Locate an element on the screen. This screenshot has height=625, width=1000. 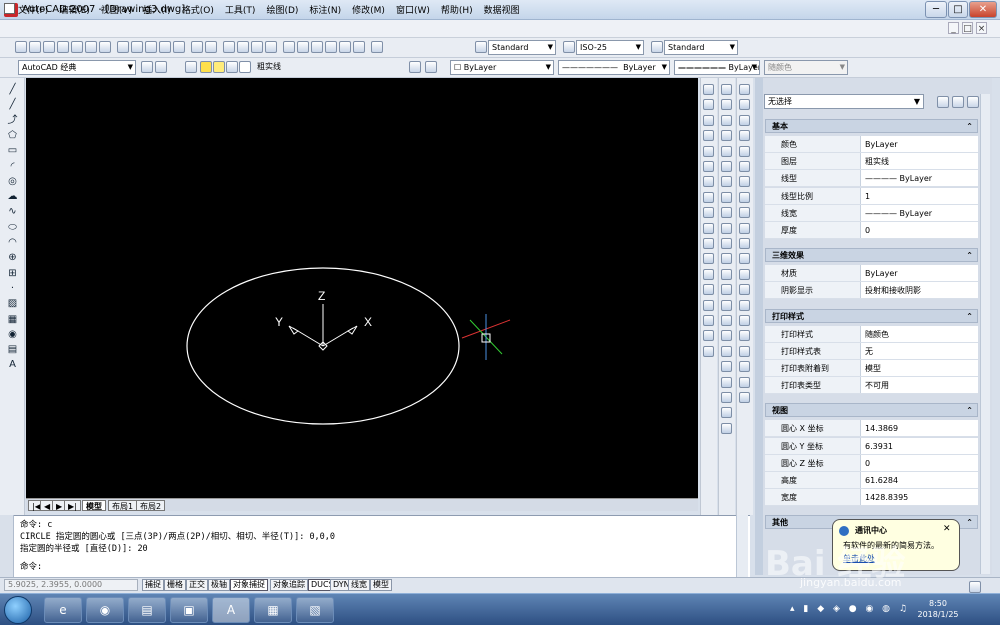
3d-dwf-icon is located at coordinates (105, 47).